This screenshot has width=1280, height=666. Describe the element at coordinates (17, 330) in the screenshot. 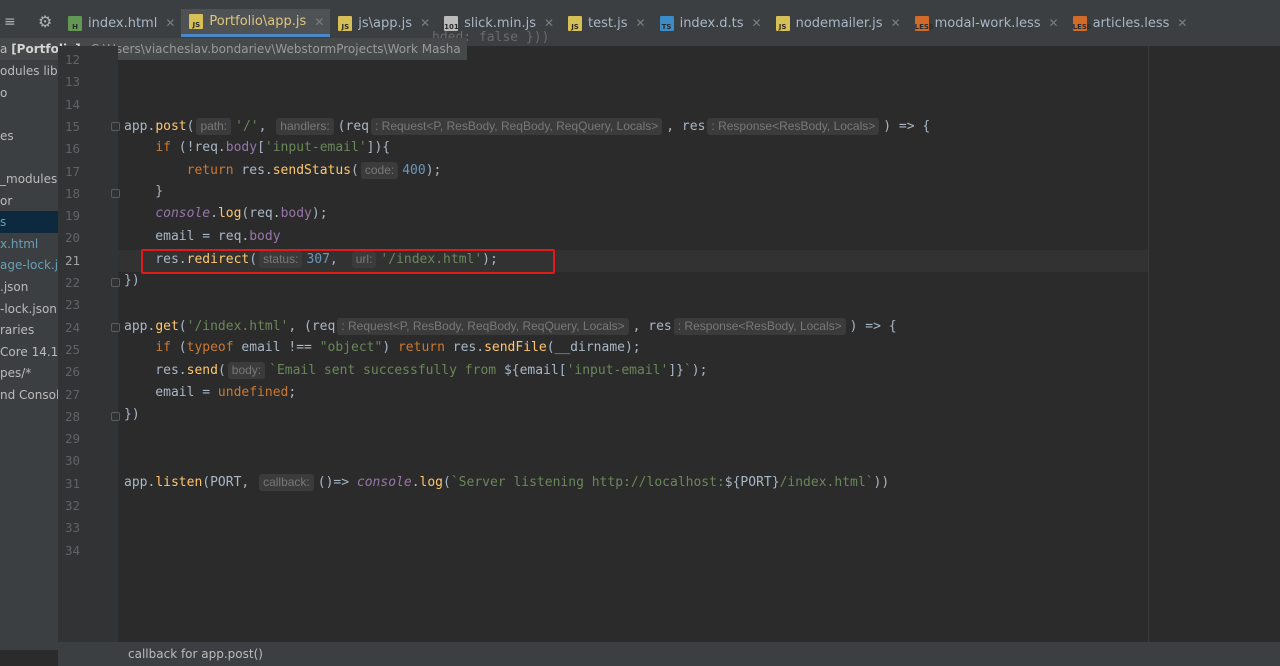

I see `project-tree-item: raries` at that location.